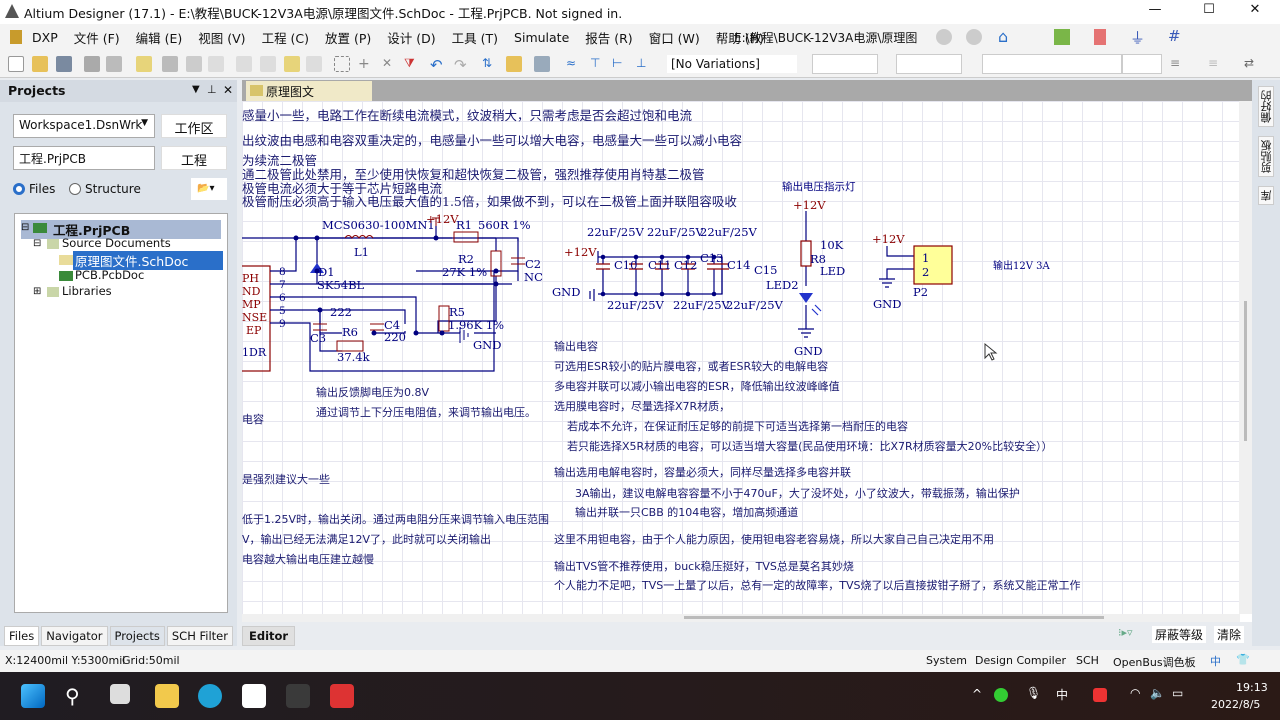  Describe the element at coordinates (196, 89) in the screenshot. I see `panel-menu-icon: ▼` at that location.